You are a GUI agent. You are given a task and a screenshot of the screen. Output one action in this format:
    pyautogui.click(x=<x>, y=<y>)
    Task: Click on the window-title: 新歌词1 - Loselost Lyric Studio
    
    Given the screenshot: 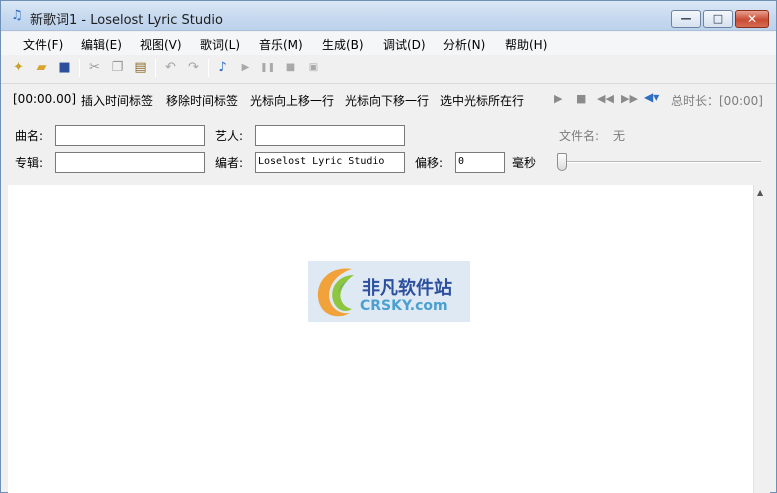 What is the action you would take?
    pyautogui.click(x=126, y=20)
    